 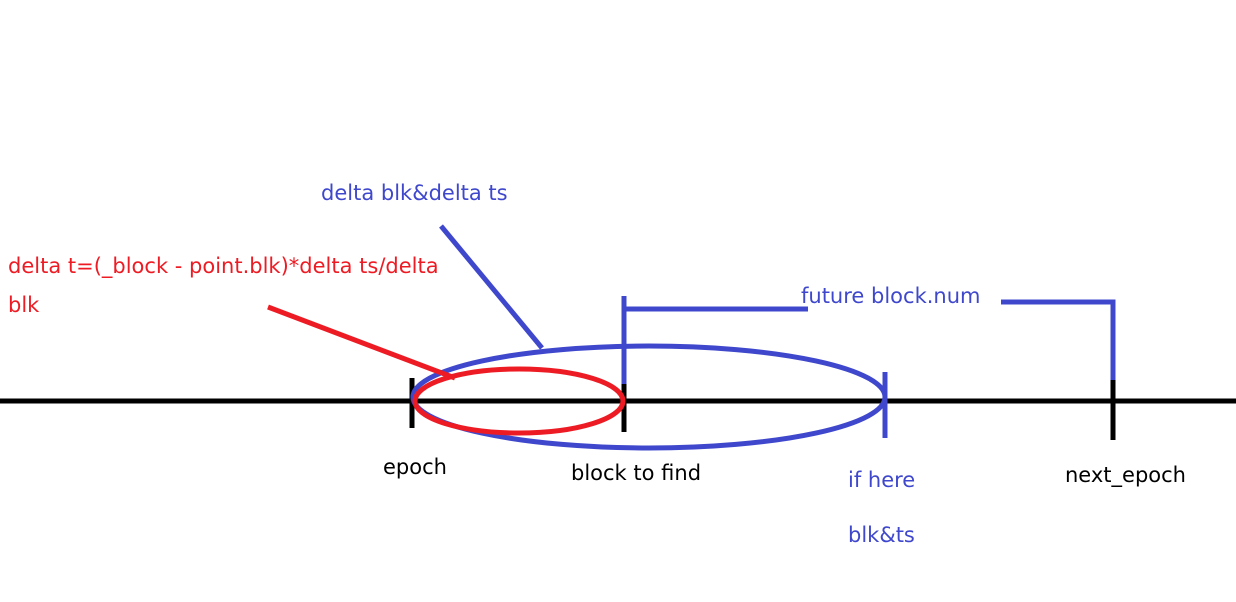 What do you see at coordinates (714, 340) in the screenshot?
I see `future-block-bracket-left` at bounding box center [714, 340].